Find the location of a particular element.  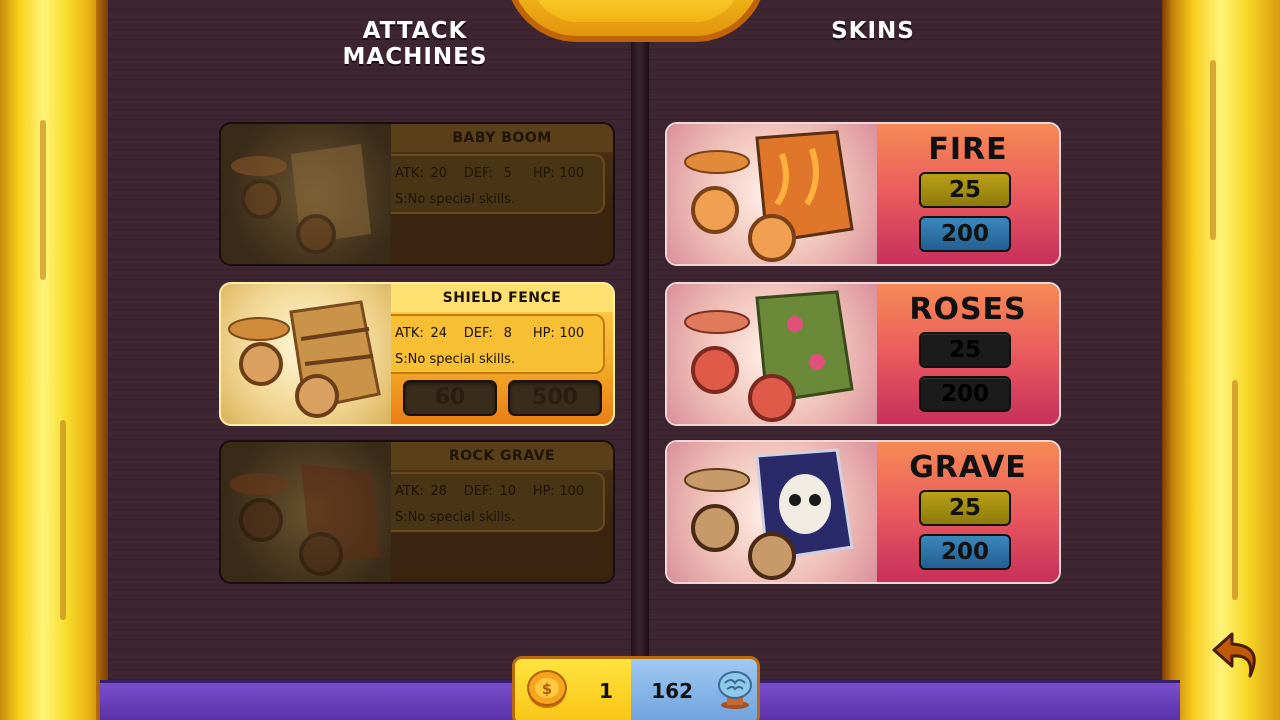

skin-name: ROSES is located at coordinates (968, 309).